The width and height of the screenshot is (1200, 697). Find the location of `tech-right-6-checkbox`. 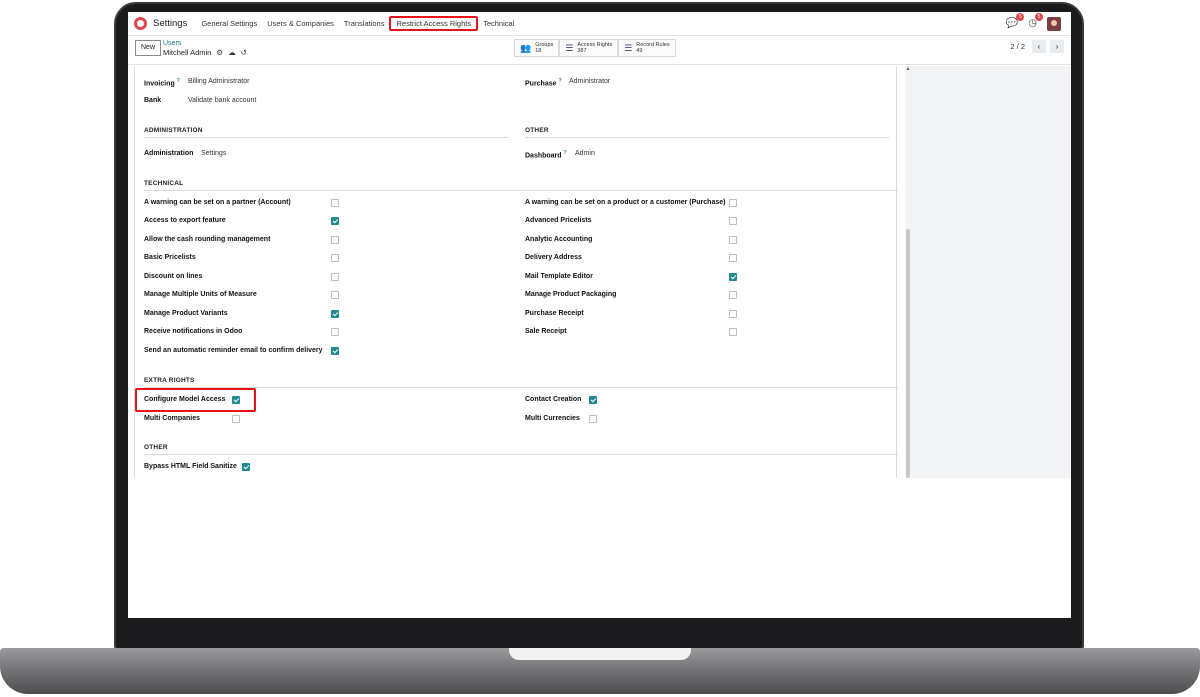

tech-right-6-checkbox is located at coordinates (733, 314).